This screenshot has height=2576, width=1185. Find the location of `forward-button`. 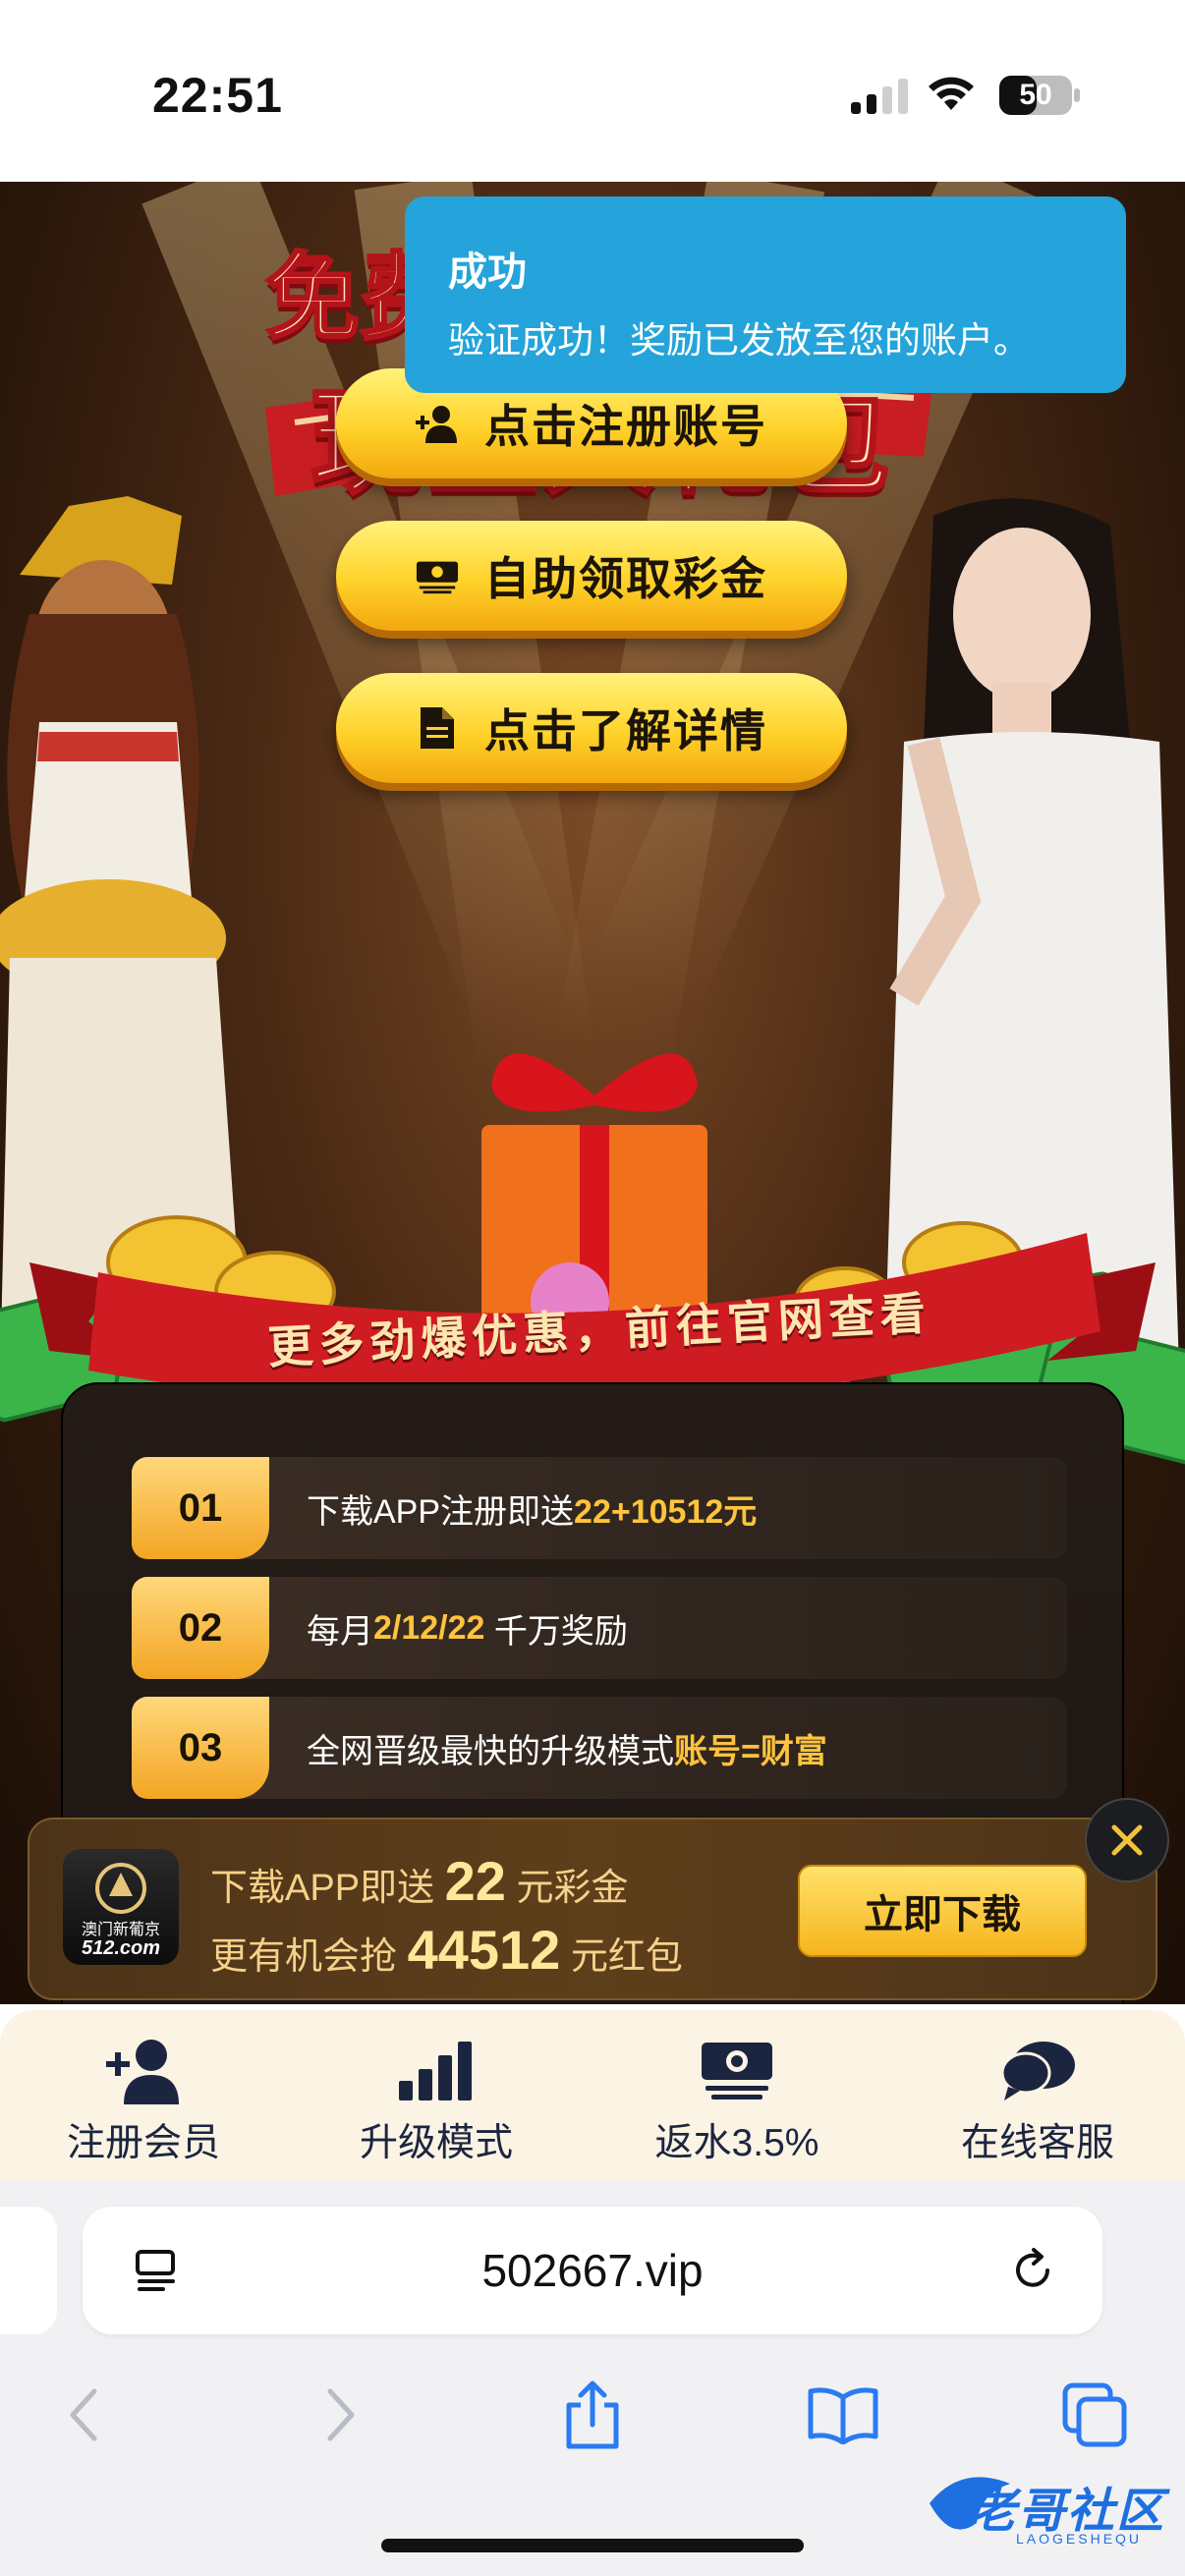

forward-button is located at coordinates (340, 2415).